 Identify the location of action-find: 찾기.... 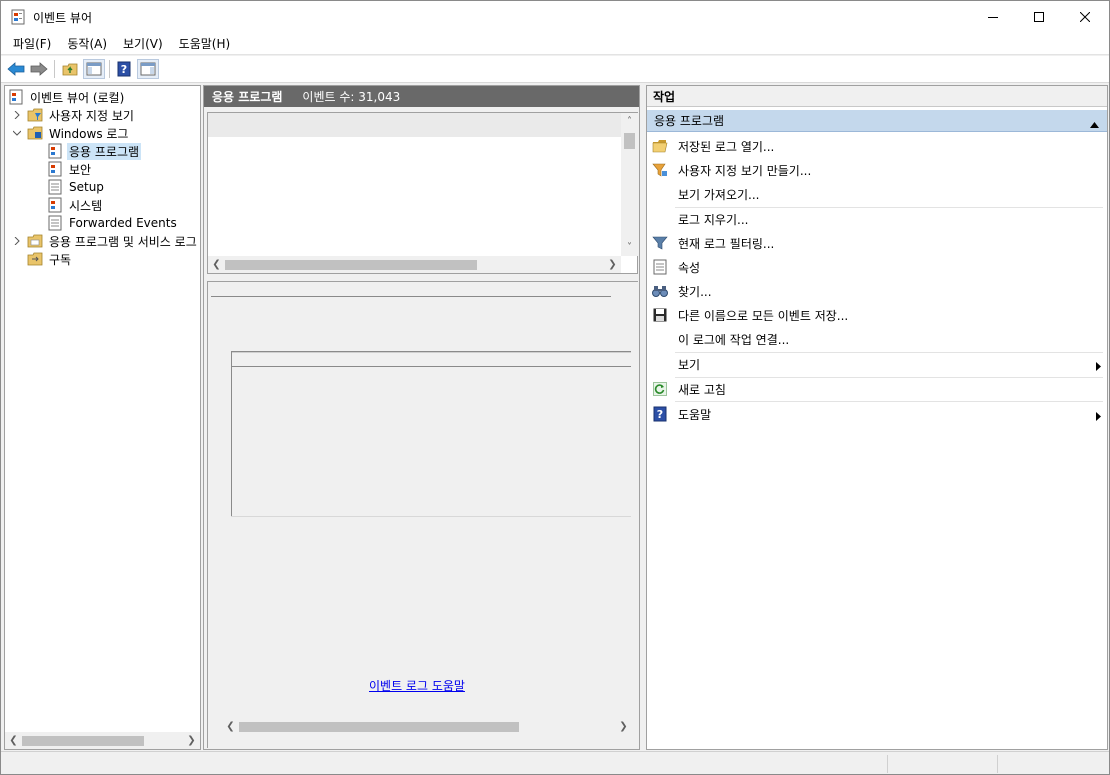
(877, 291).